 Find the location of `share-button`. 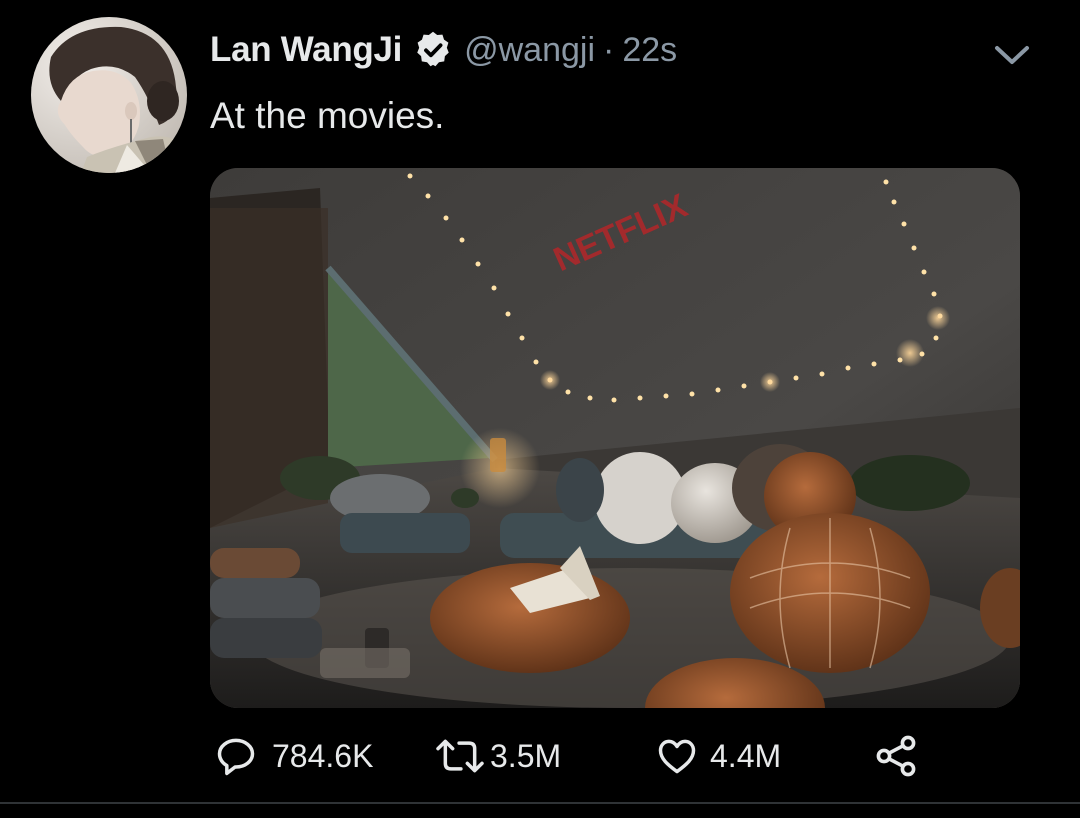

share-button is located at coordinates (896, 756).